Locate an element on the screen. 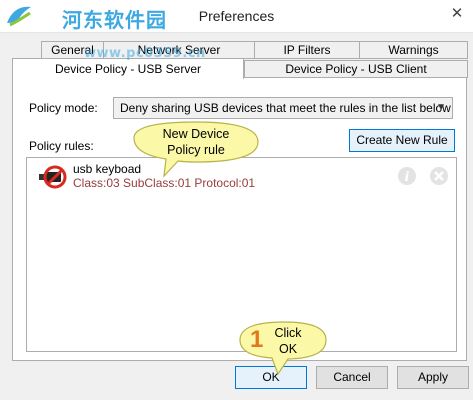 Image resolution: width=473 pixels, height=400 pixels. tab-ip-filters: IP Filters is located at coordinates (307, 50).